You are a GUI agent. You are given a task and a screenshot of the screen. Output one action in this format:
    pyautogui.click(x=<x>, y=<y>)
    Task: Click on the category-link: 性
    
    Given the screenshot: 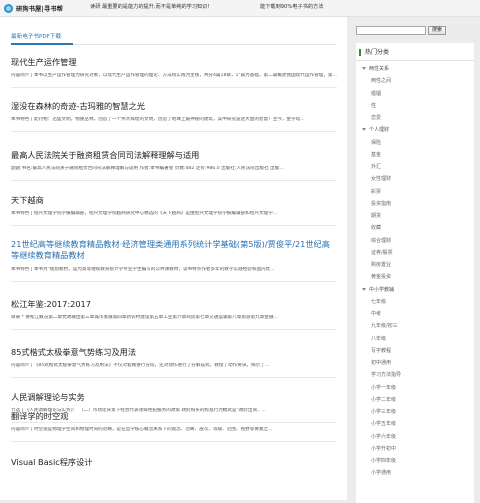 What is the action you would take?
    pyautogui.click(x=418, y=106)
    